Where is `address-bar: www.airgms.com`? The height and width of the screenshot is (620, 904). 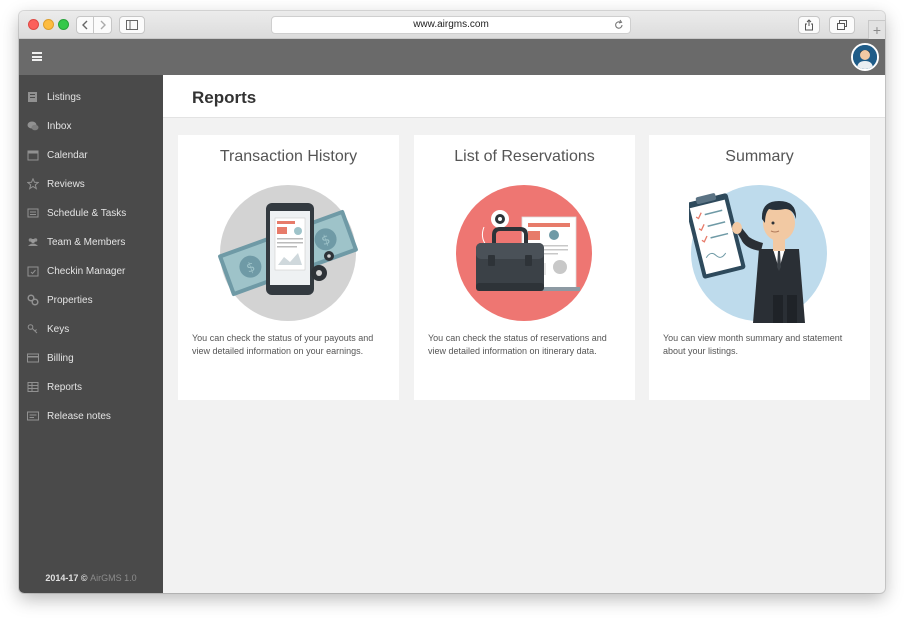 address-bar: www.airgms.com is located at coordinates (451, 25).